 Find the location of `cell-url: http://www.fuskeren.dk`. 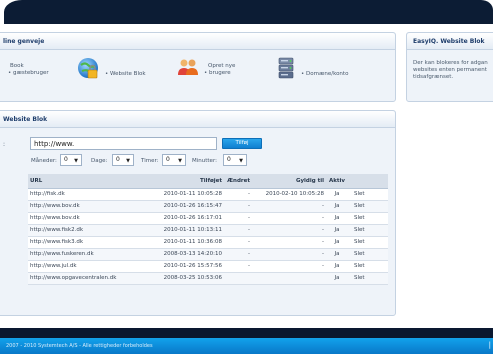

cell-url: http://www.fuskeren.dk is located at coordinates (87, 254).